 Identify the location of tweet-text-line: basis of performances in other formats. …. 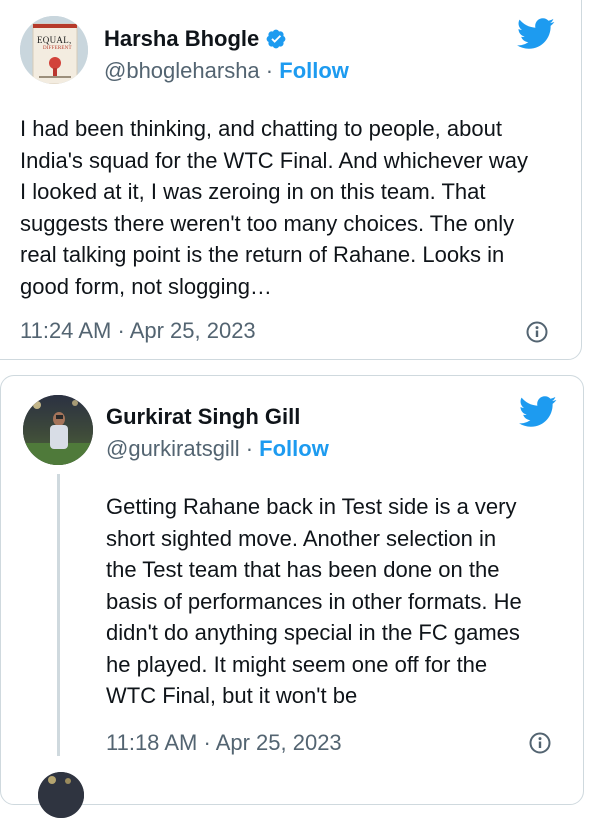
(314, 601).